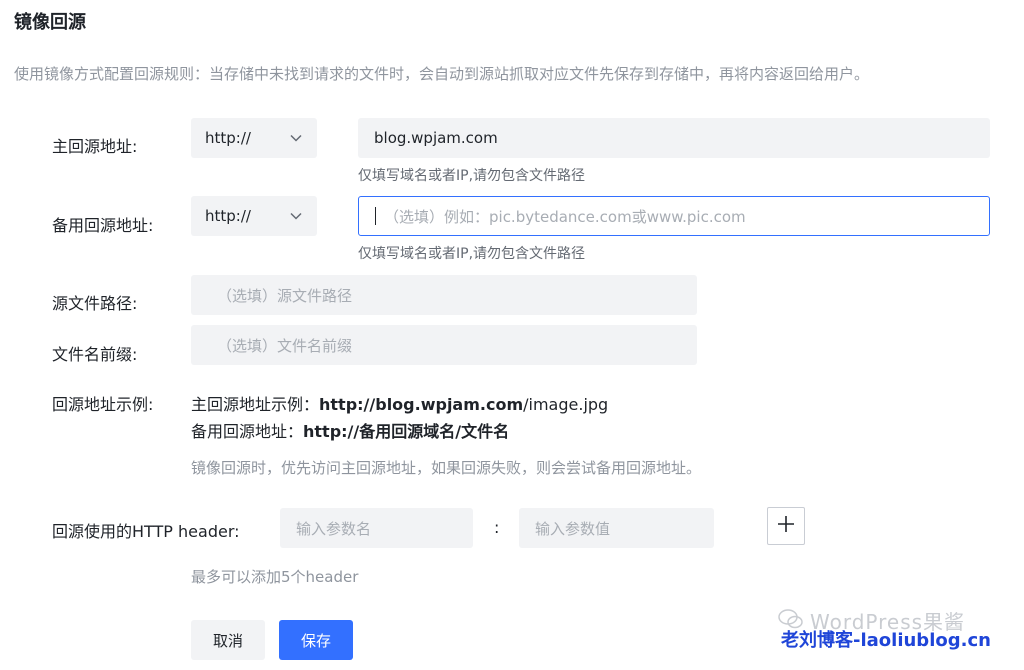 The height and width of the screenshot is (670, 1024). Describe the element at coordinates (103, 225) in the screenshot. I see `backup-origin-label: 备用回源地址:` at that location.